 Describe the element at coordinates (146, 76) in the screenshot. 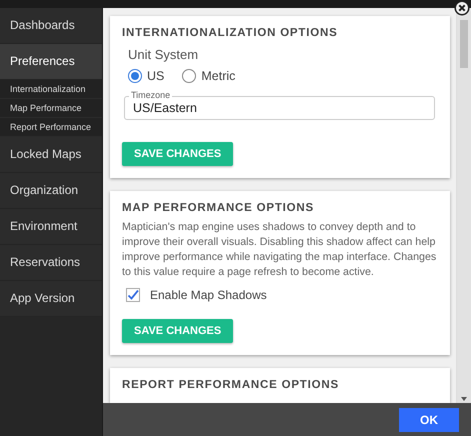

I see `radio-option: US` at that location.